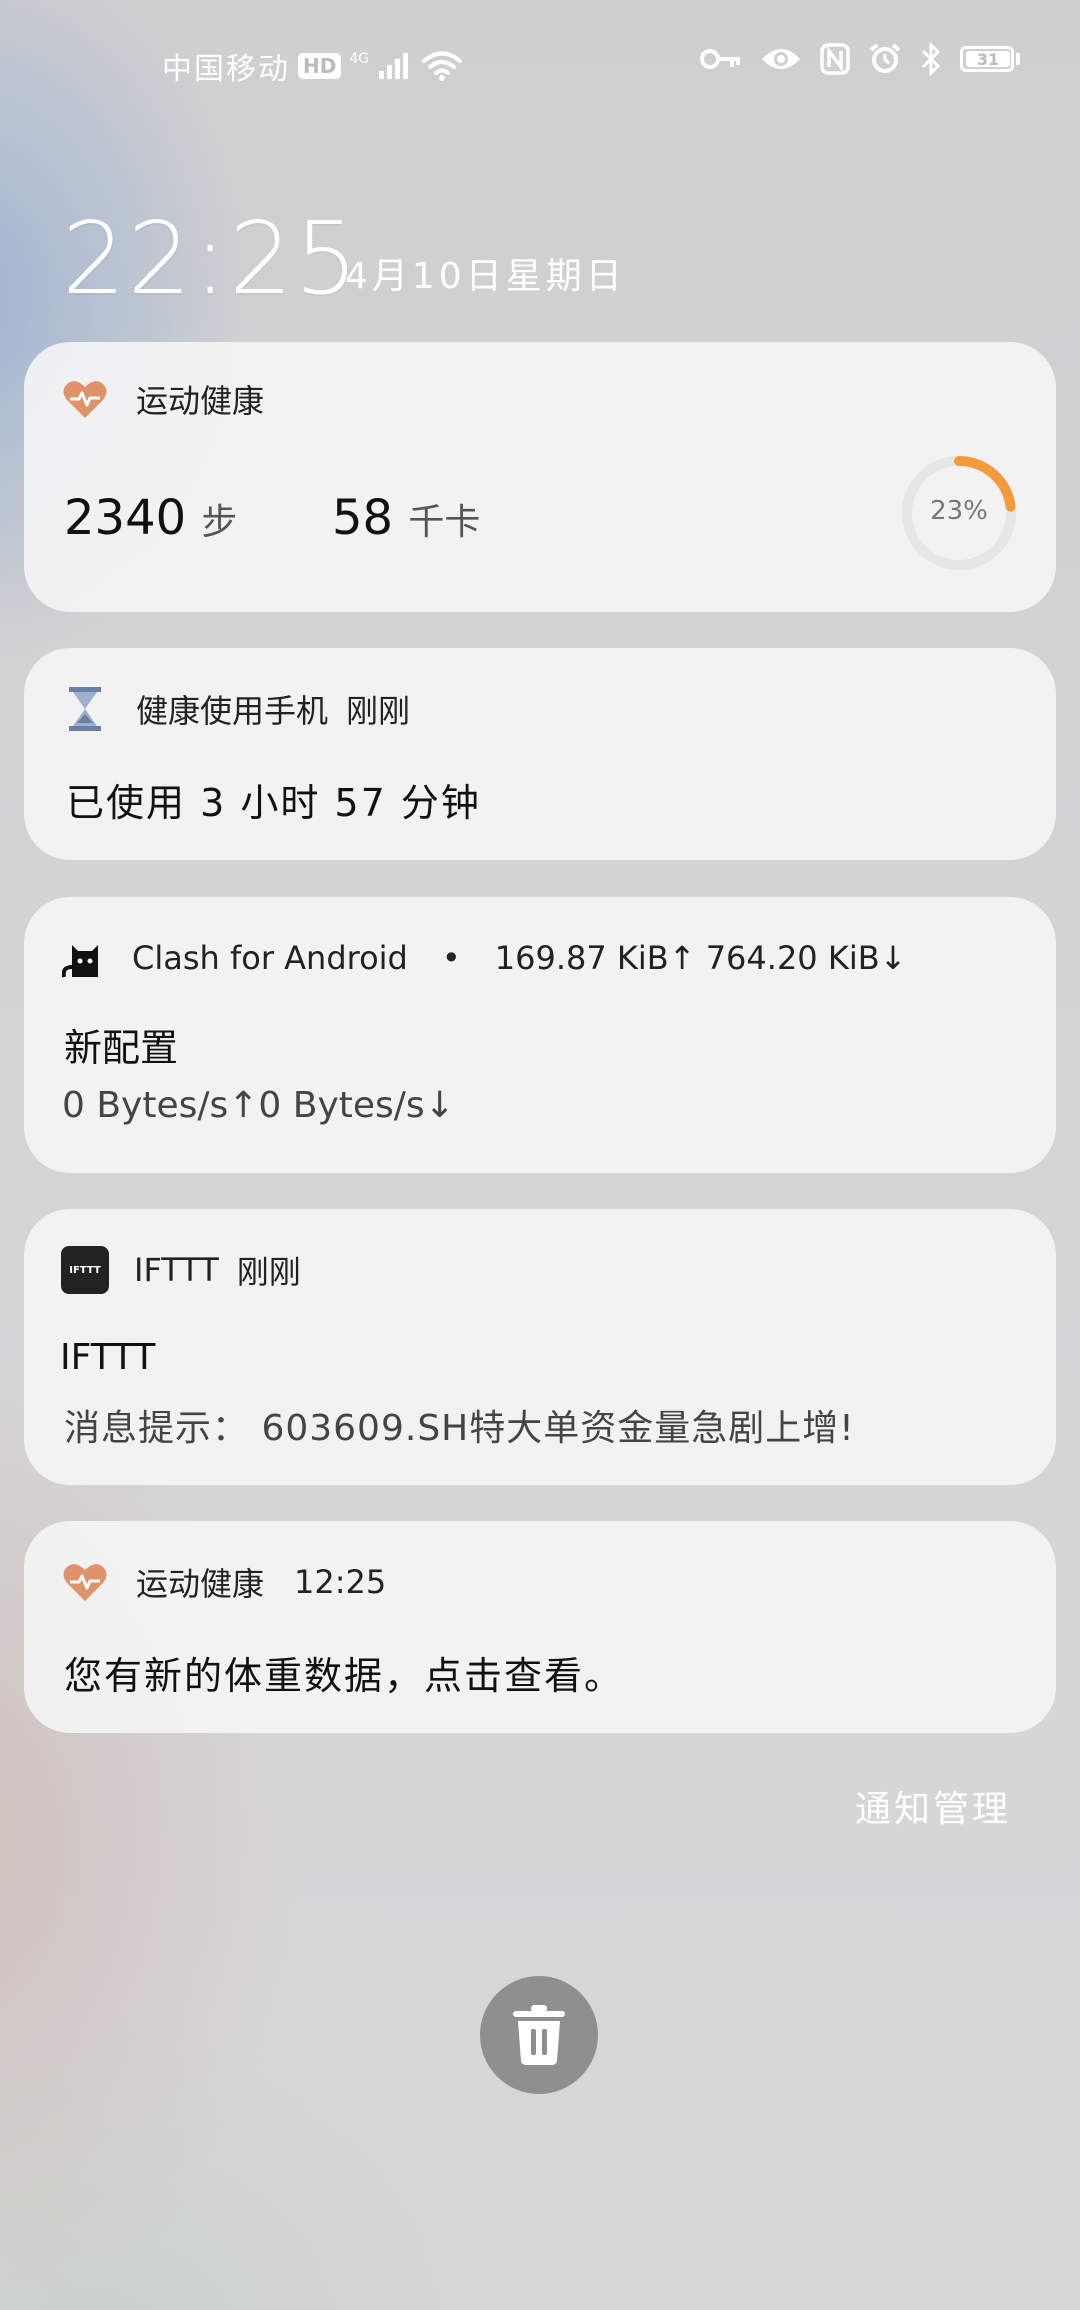 The width and height of the screenshot is (1080, 2310). Describe the element at coordinates (860, 59) in the screenshot. I see `status-icons: 31` at that location.